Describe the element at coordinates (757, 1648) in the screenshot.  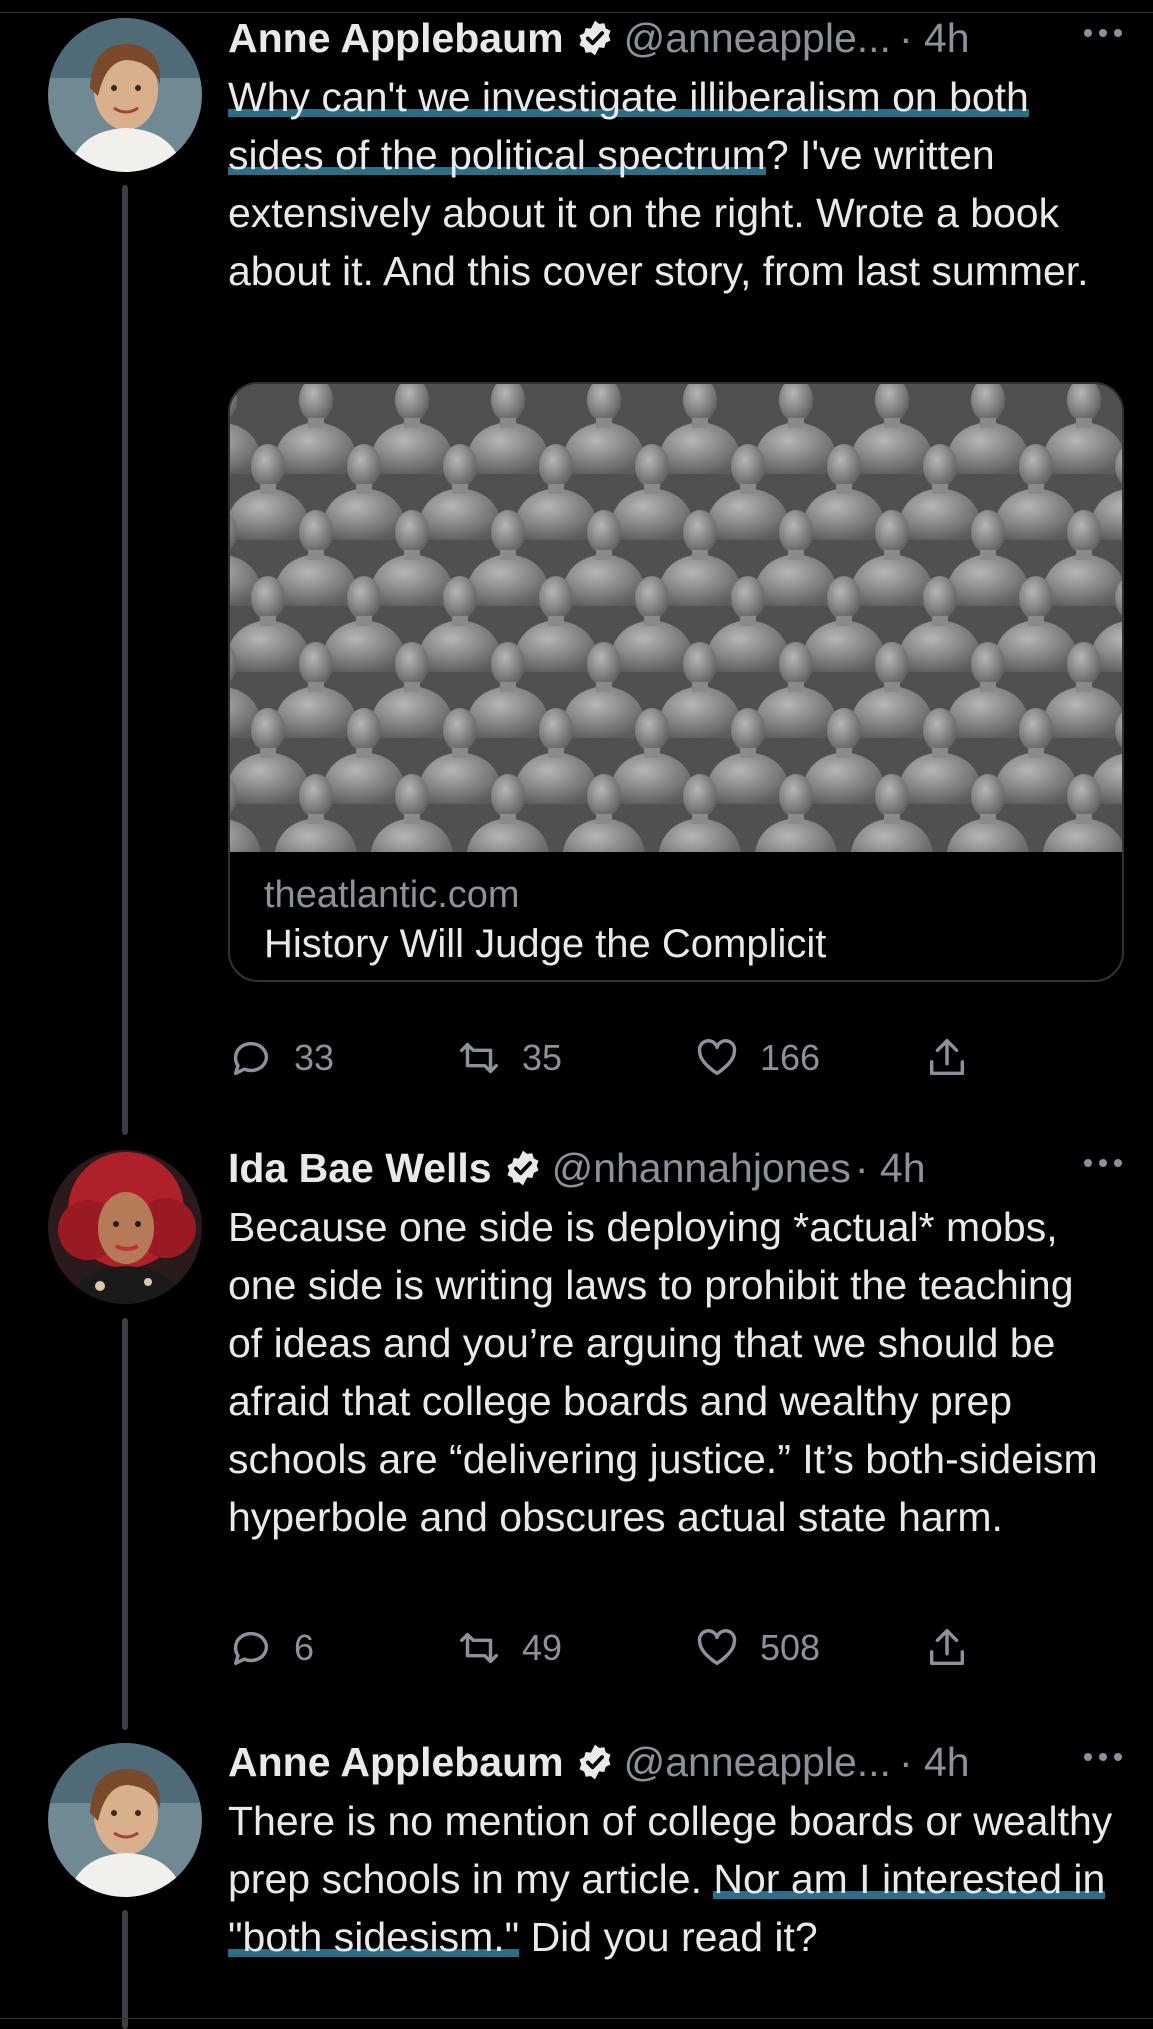
I see `like-button: 508` at that location.